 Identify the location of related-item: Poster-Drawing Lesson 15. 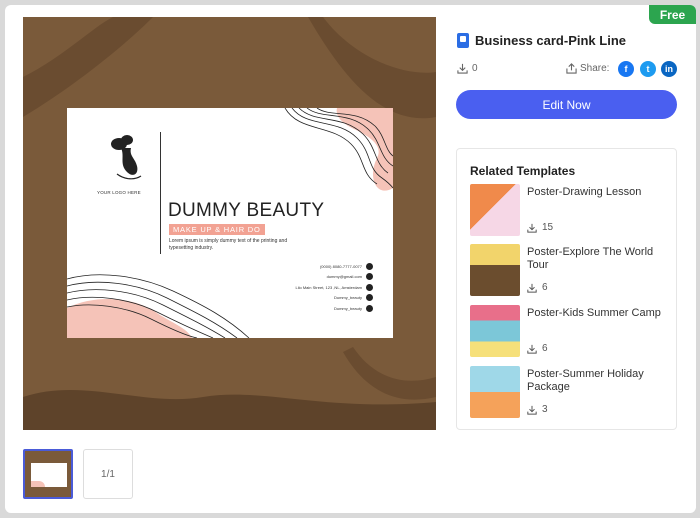
(570, 210).